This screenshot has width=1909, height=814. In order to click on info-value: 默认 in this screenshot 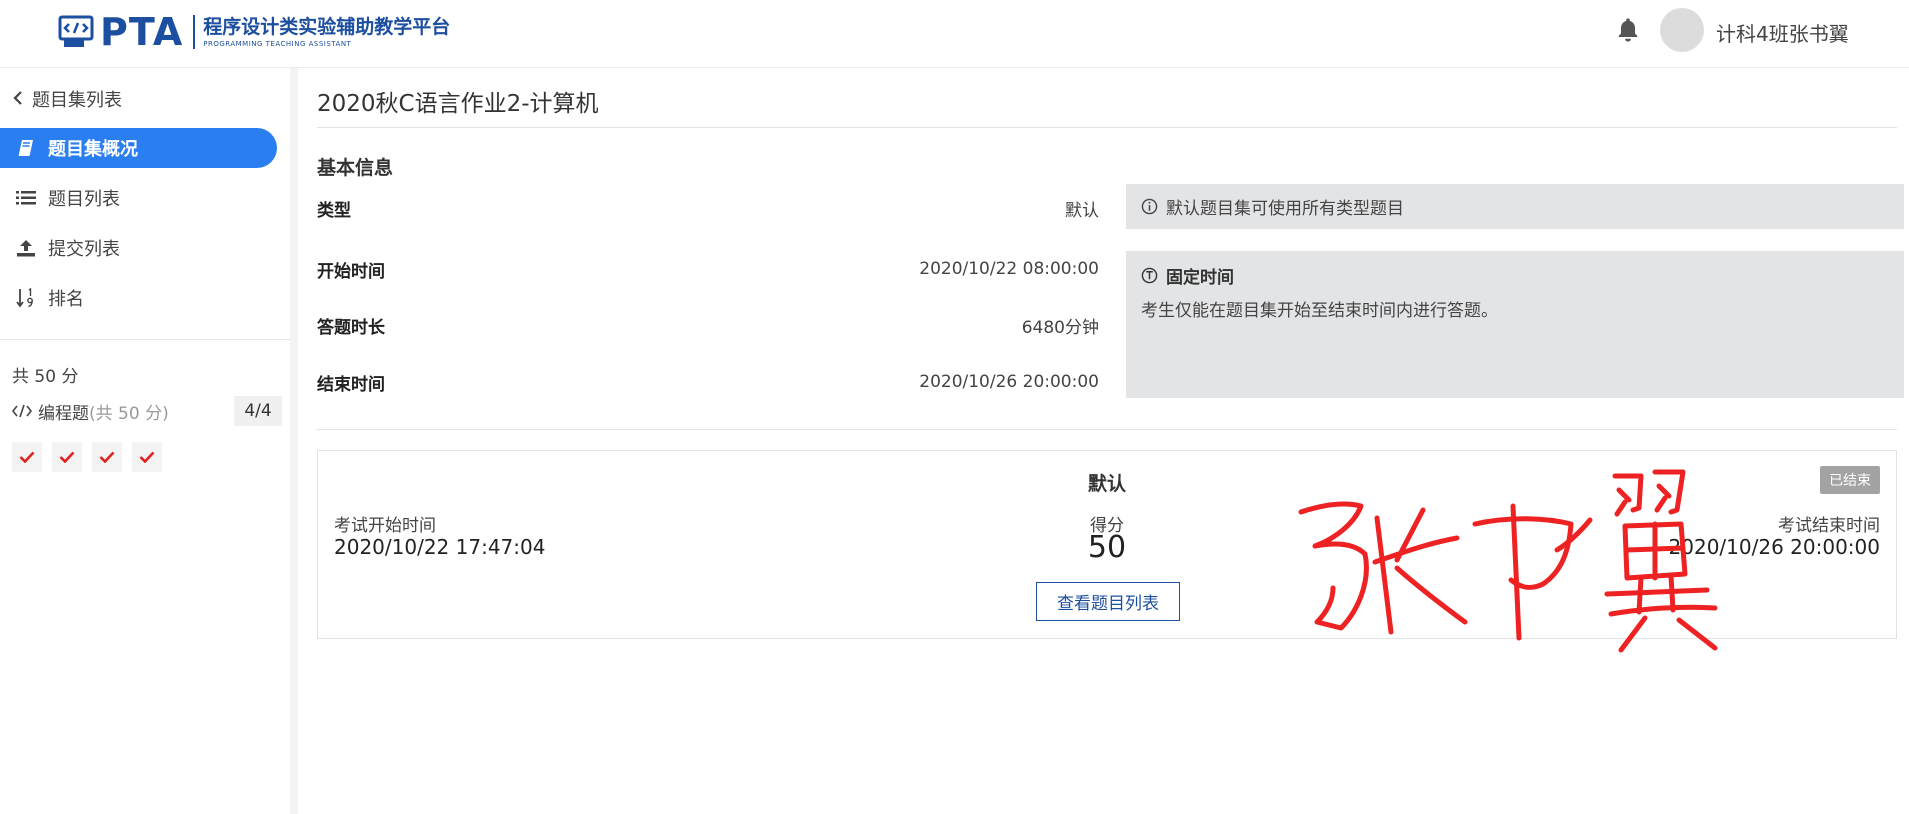, I will do `click(1082, 210)`.